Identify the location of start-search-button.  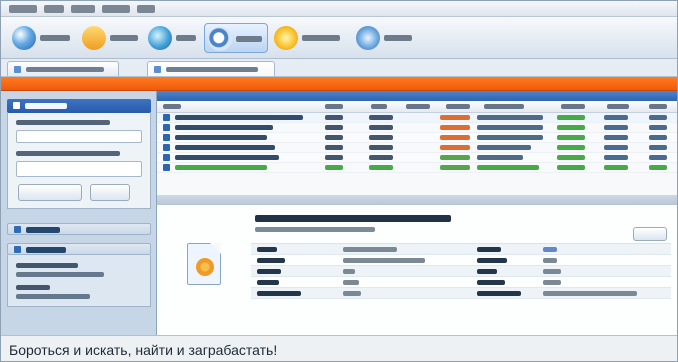
(50, 192).